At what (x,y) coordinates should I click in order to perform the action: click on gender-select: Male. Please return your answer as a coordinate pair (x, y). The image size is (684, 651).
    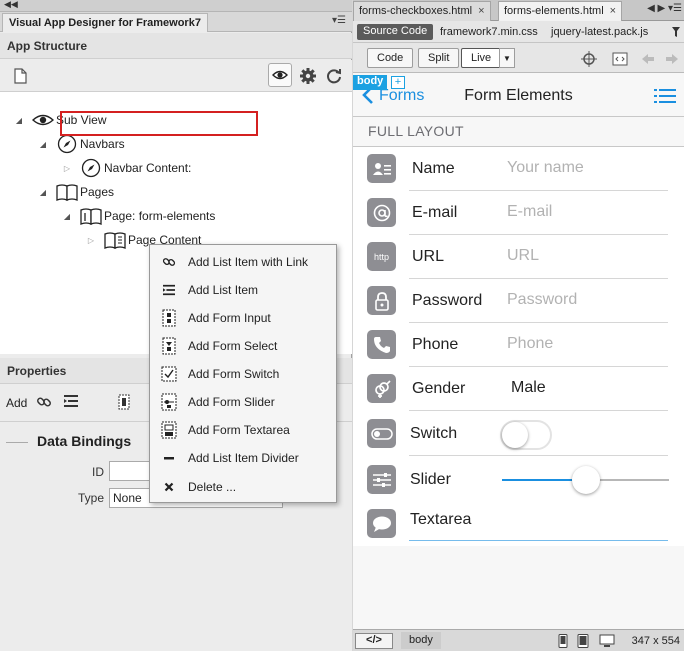
    Looking at the image, I should click on (528, 388).